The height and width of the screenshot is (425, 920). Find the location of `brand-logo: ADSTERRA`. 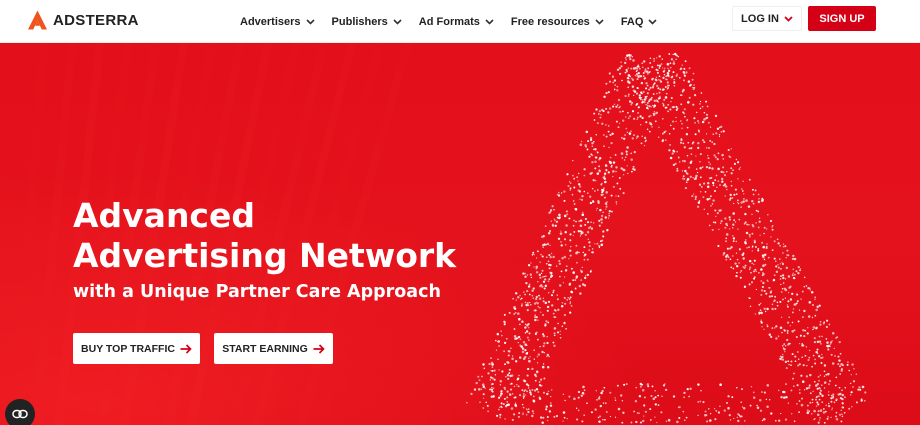

brand-logo: ADSTERRA is located at coordinates (83, 20).